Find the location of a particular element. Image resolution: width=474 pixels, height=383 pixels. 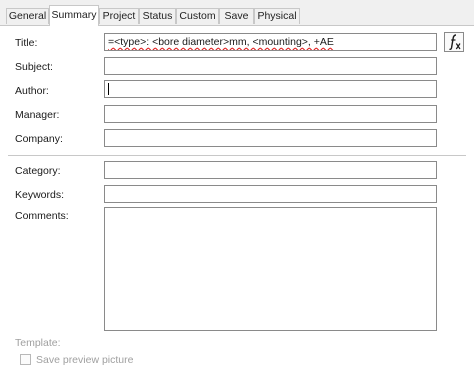

category-field is located at coordinates (270, 170).